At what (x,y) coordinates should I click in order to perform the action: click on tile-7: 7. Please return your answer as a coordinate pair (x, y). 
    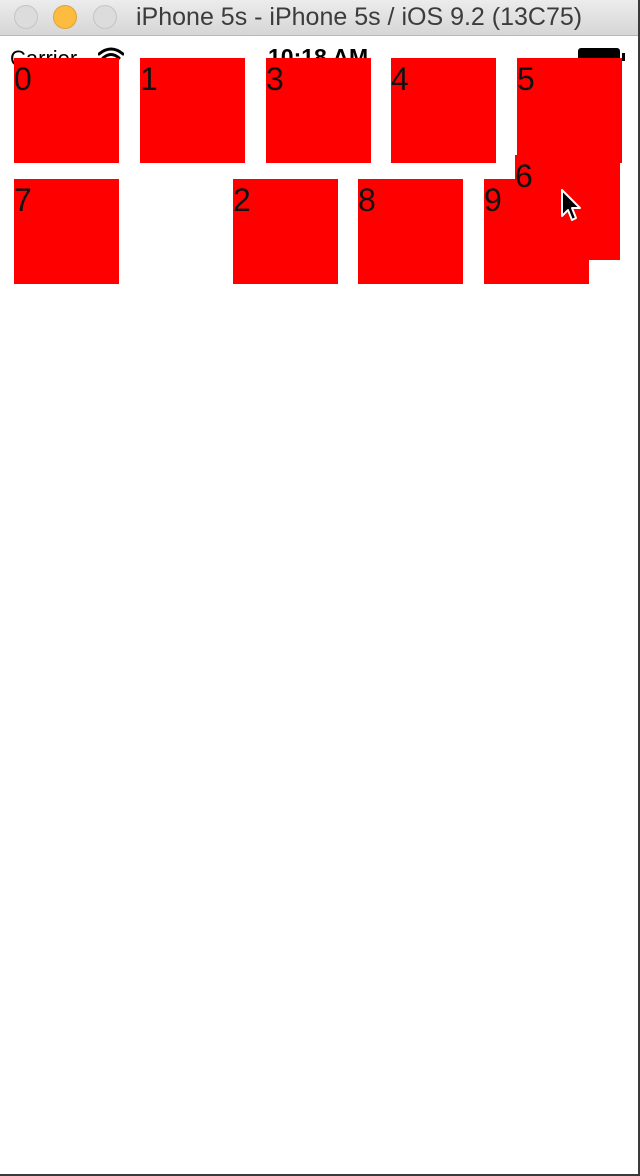
    Looking at the image, I should click on (66, 231).